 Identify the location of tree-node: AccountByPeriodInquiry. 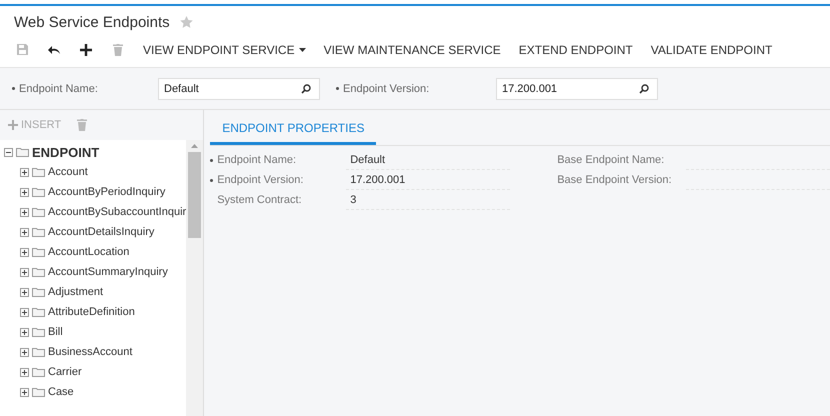
(95, 192).